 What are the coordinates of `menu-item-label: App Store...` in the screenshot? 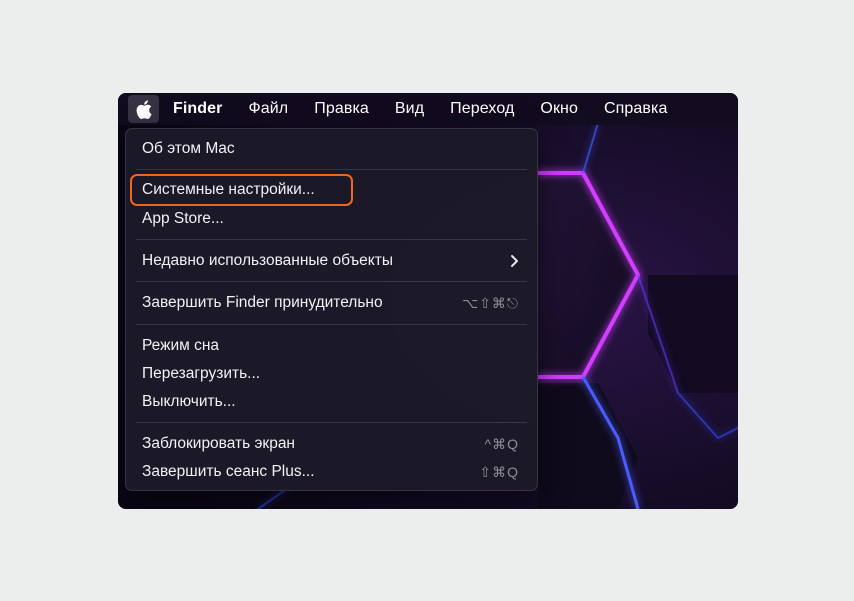 It's located at (183, 218).